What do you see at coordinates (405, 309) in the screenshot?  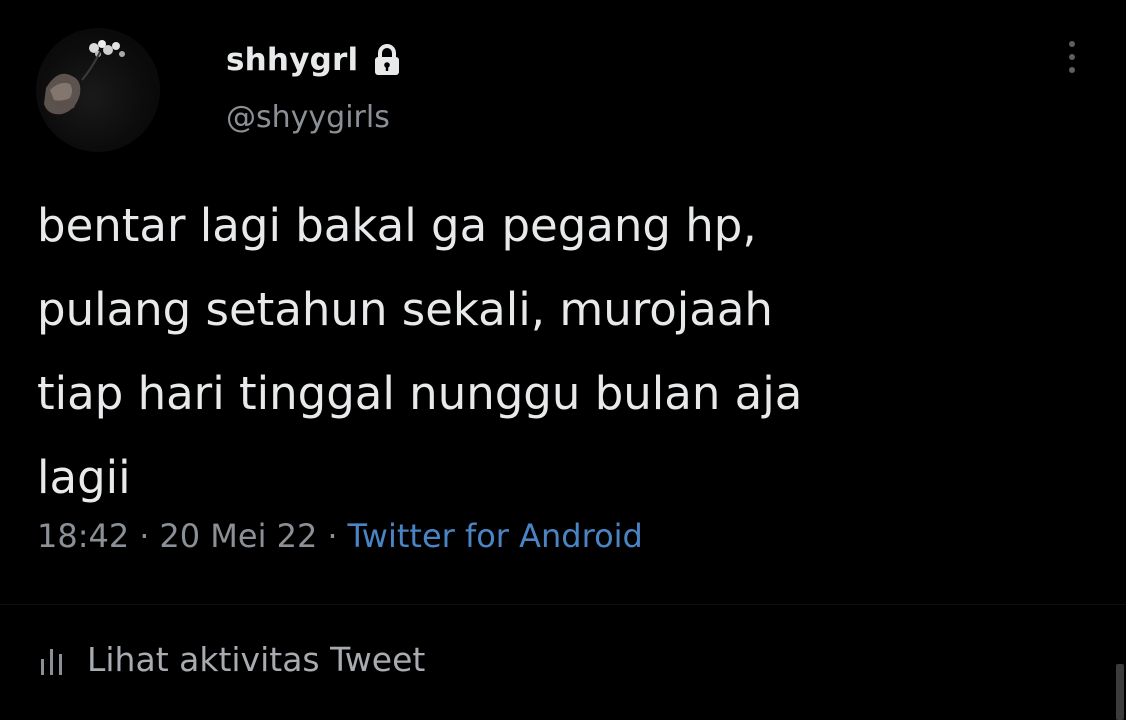 I see `tweet-text-line: pulang setahun sekali, murojaah` at bounding box center [405, 309].